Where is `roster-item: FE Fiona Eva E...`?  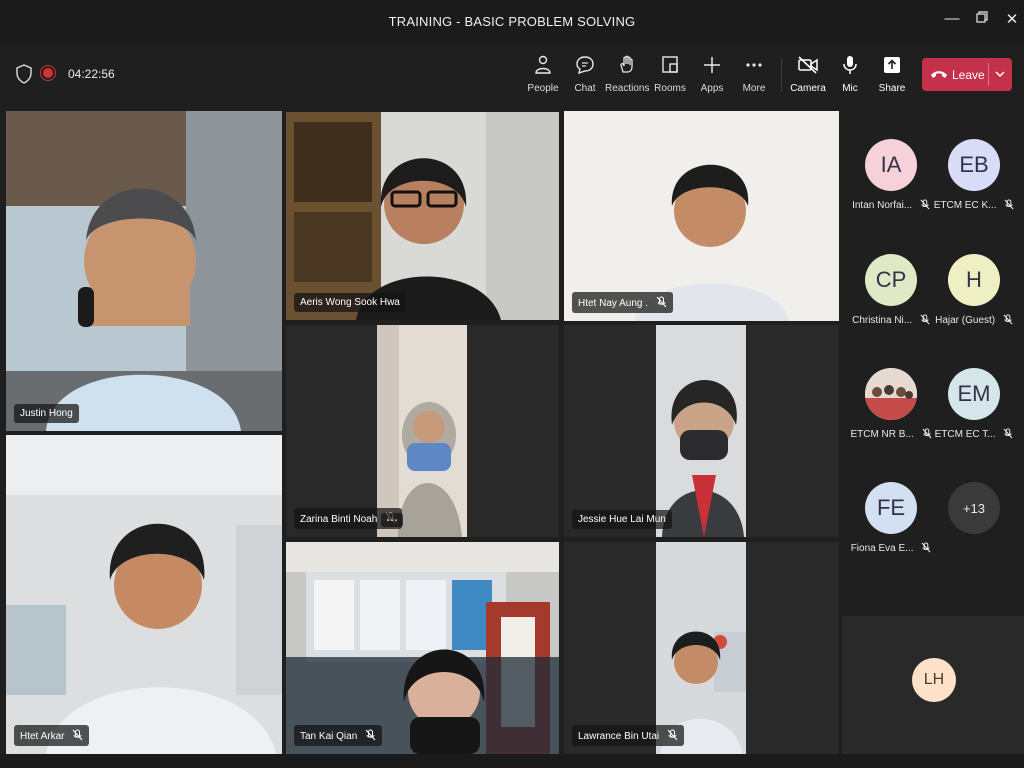
roster-item: FE Fiona Eva E... is located at coordinates (891, 518).